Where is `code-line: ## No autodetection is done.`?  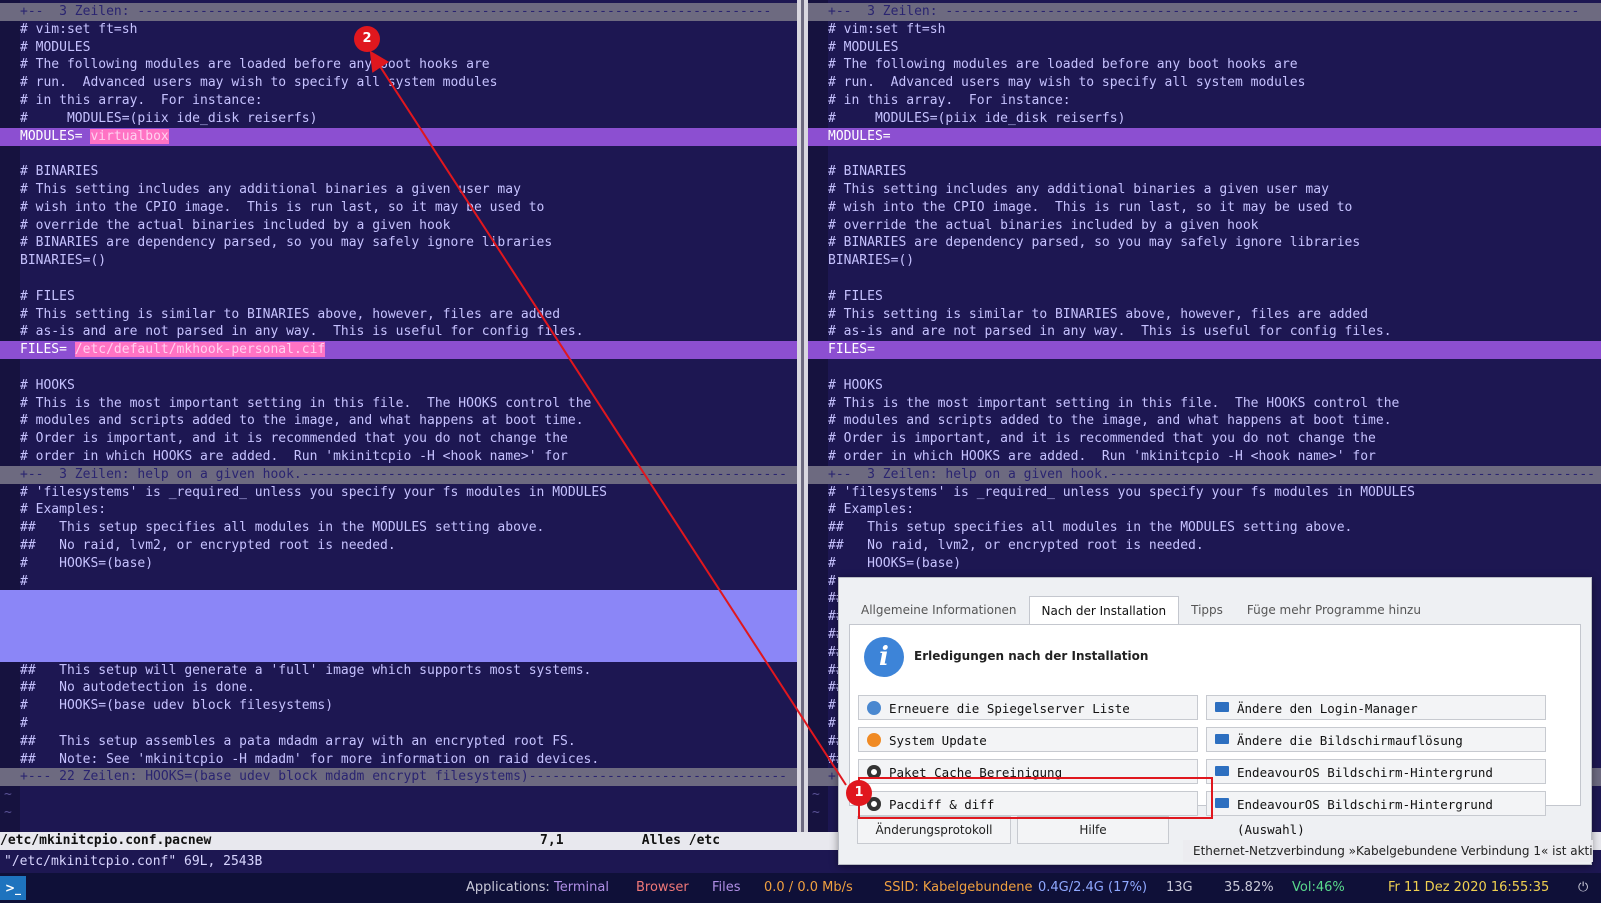 code-line: ## No autodetection is done. is located at coordinates (398, 688).